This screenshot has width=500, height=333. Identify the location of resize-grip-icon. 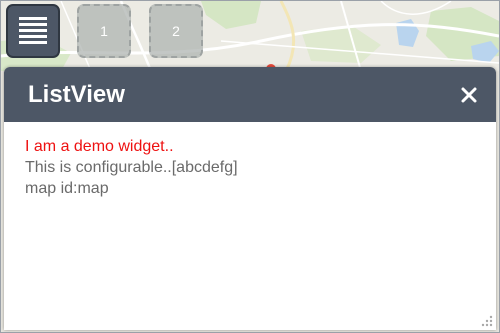
(487, 321).